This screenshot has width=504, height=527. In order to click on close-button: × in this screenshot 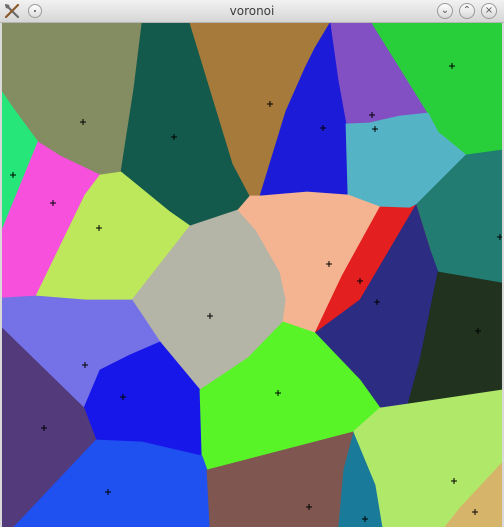, I will do `click(489, 11)`.